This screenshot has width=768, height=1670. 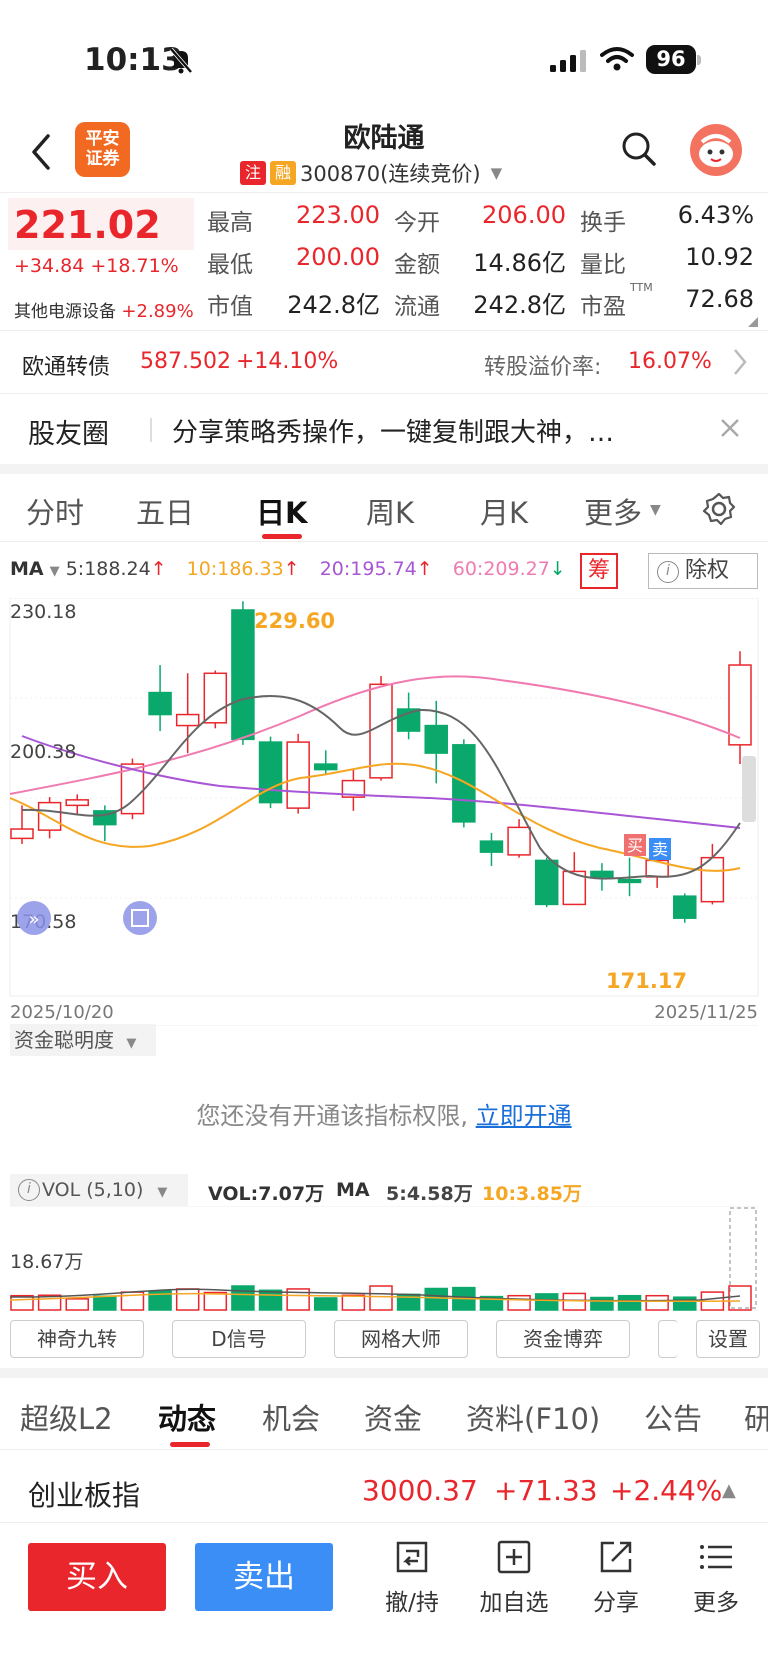 I want to click on magic-nine-button: 神奇九转, so click(x=77, y=1339).